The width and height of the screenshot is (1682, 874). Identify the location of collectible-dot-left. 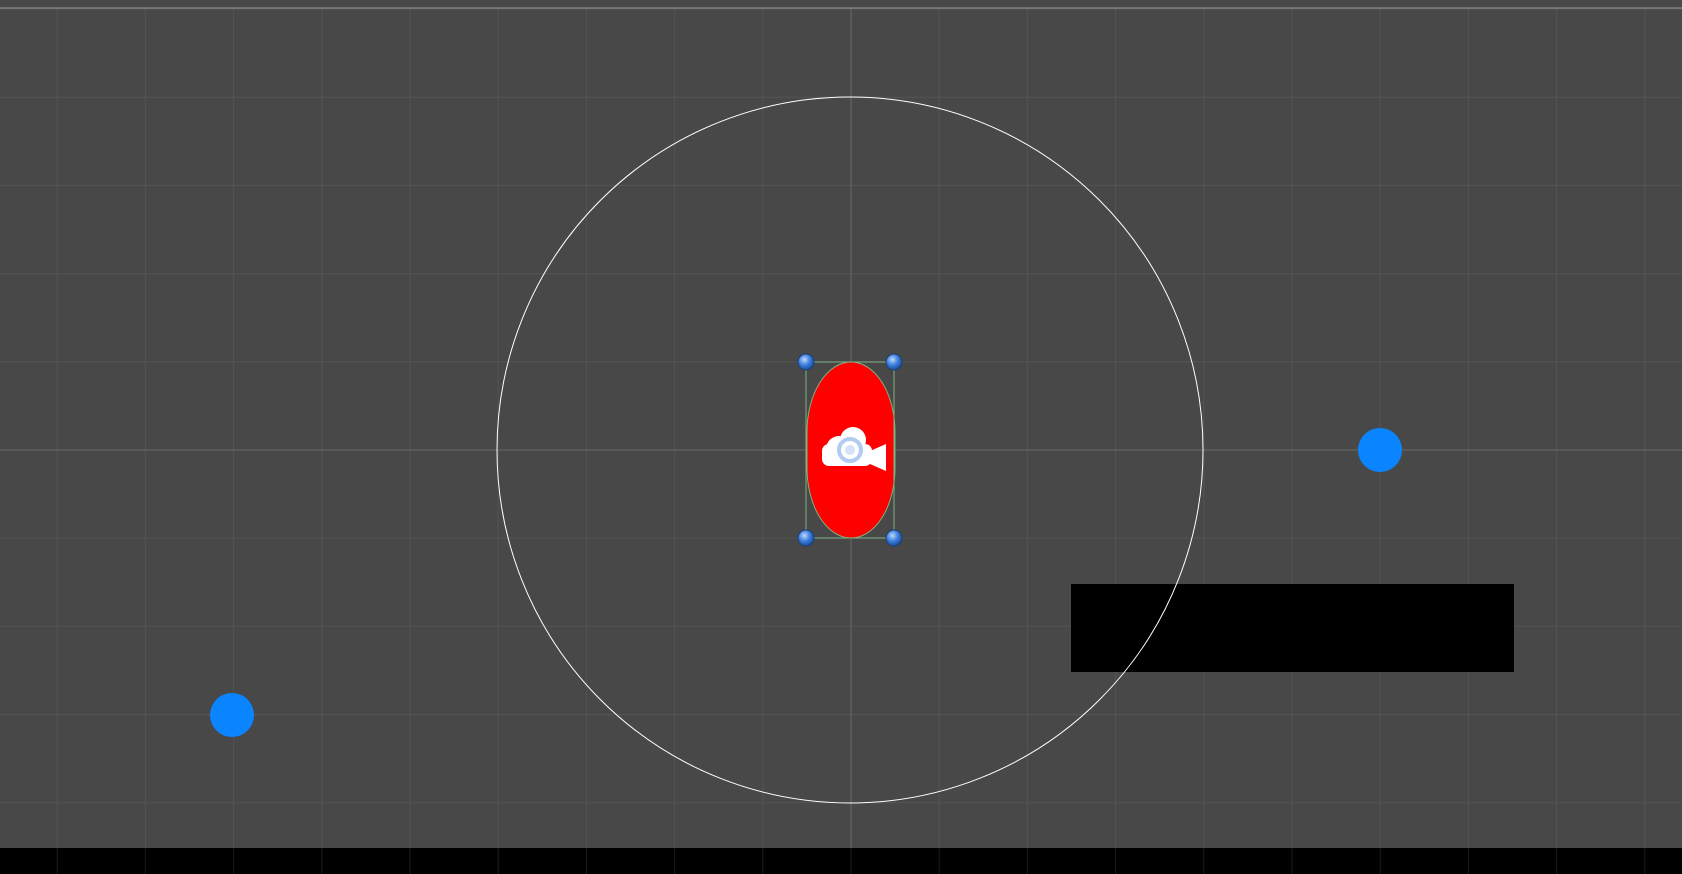
(232, 715).